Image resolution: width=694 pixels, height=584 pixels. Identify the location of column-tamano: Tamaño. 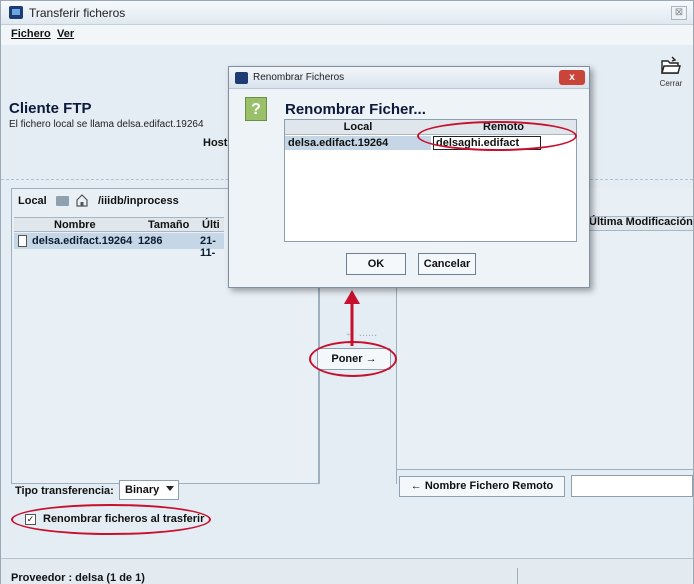
(168, 225).